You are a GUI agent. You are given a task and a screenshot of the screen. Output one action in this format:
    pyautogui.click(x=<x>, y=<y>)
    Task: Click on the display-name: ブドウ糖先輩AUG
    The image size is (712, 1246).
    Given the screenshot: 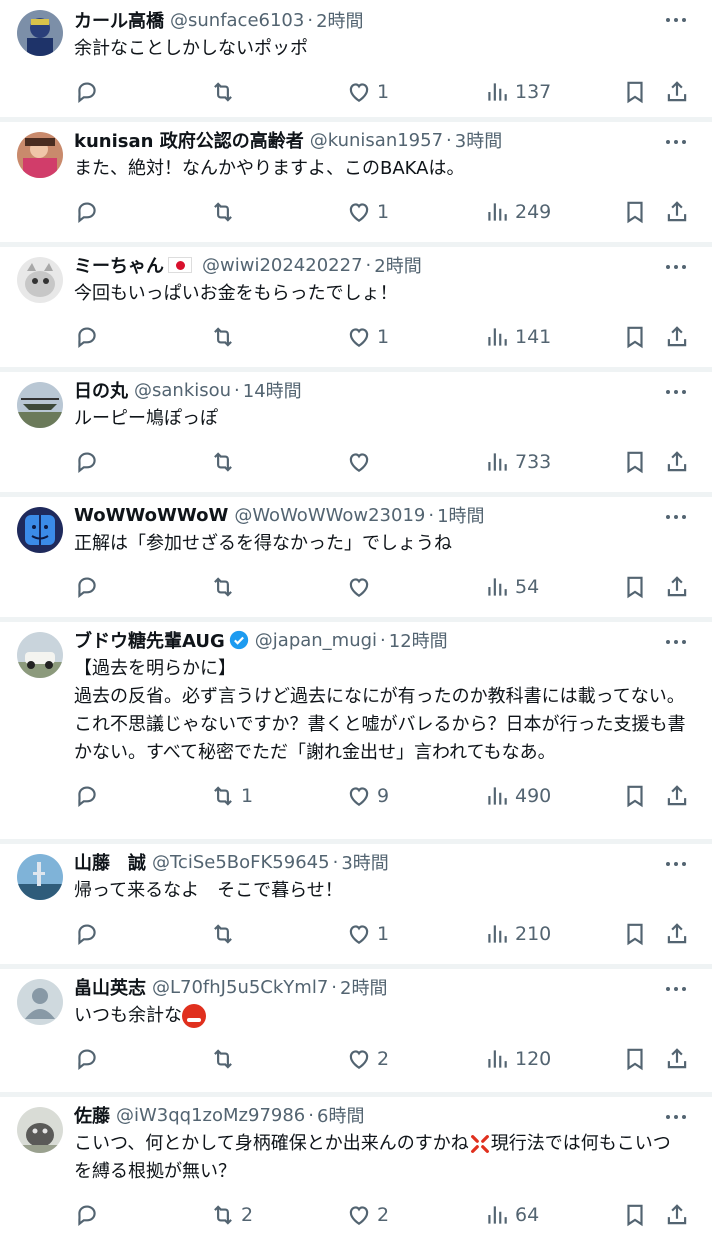 What is the action you would take?
    pyautogui.click(x=149, y=640)
    